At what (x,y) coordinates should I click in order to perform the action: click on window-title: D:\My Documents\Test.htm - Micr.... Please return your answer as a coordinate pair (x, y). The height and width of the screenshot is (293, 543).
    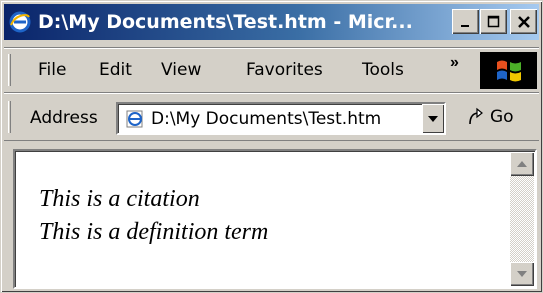
    Looking at the image, I should click on (225, 22).